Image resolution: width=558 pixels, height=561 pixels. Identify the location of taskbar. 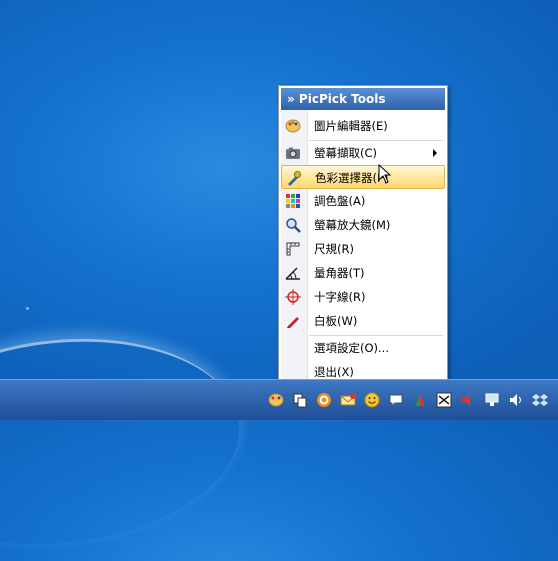
(279, 399).